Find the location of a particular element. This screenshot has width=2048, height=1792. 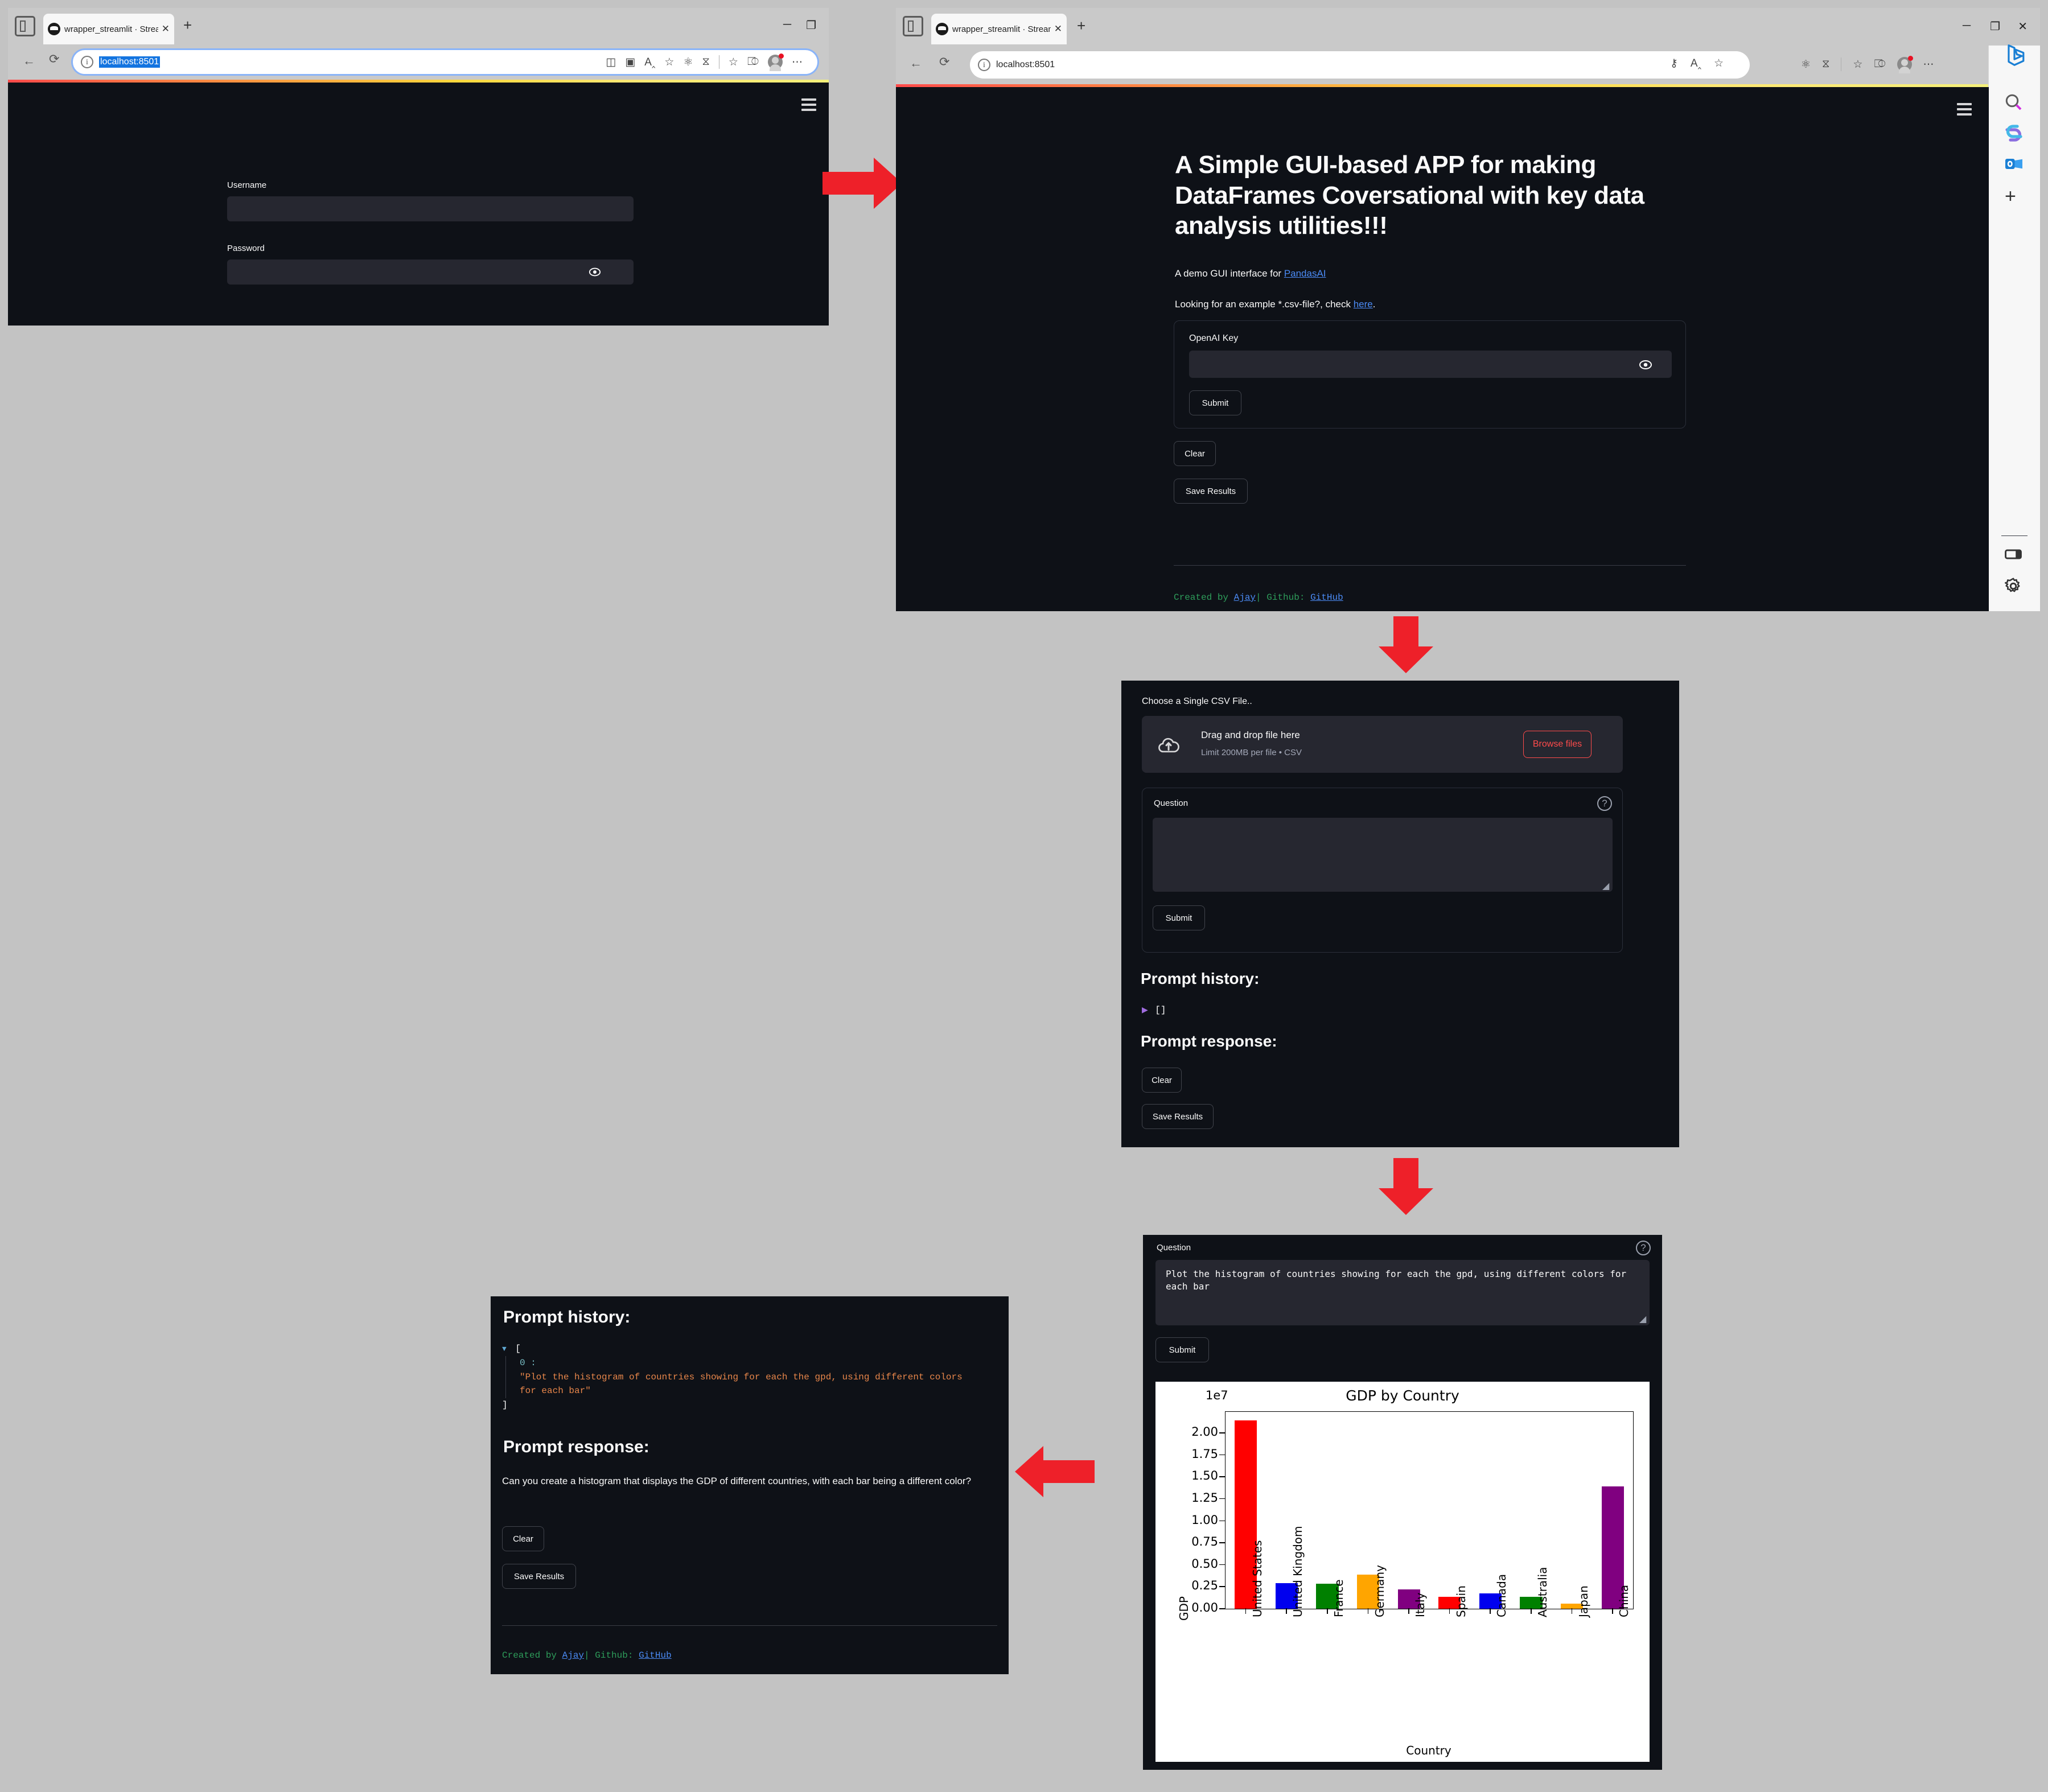

json-root-row: ▼ [ is located at coordinates (749, 1349).